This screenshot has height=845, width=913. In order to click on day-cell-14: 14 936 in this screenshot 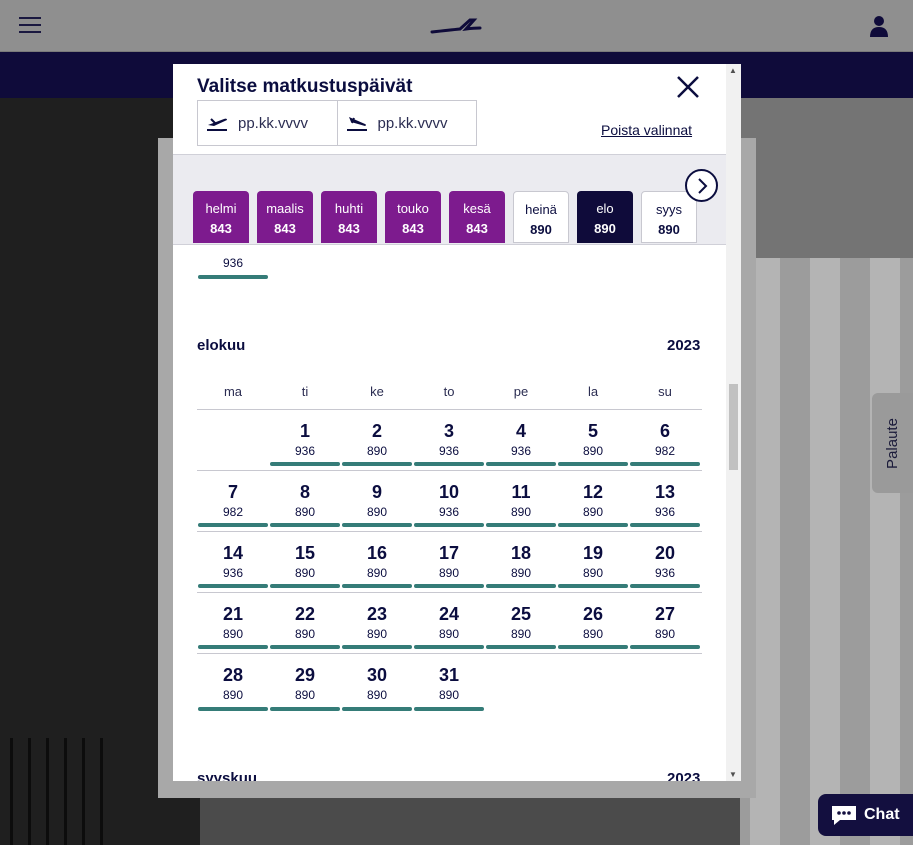, I will do `click(233, 562)`.